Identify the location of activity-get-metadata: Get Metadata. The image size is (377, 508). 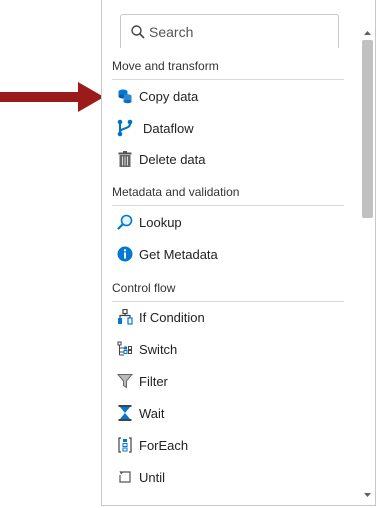
(228, 254).